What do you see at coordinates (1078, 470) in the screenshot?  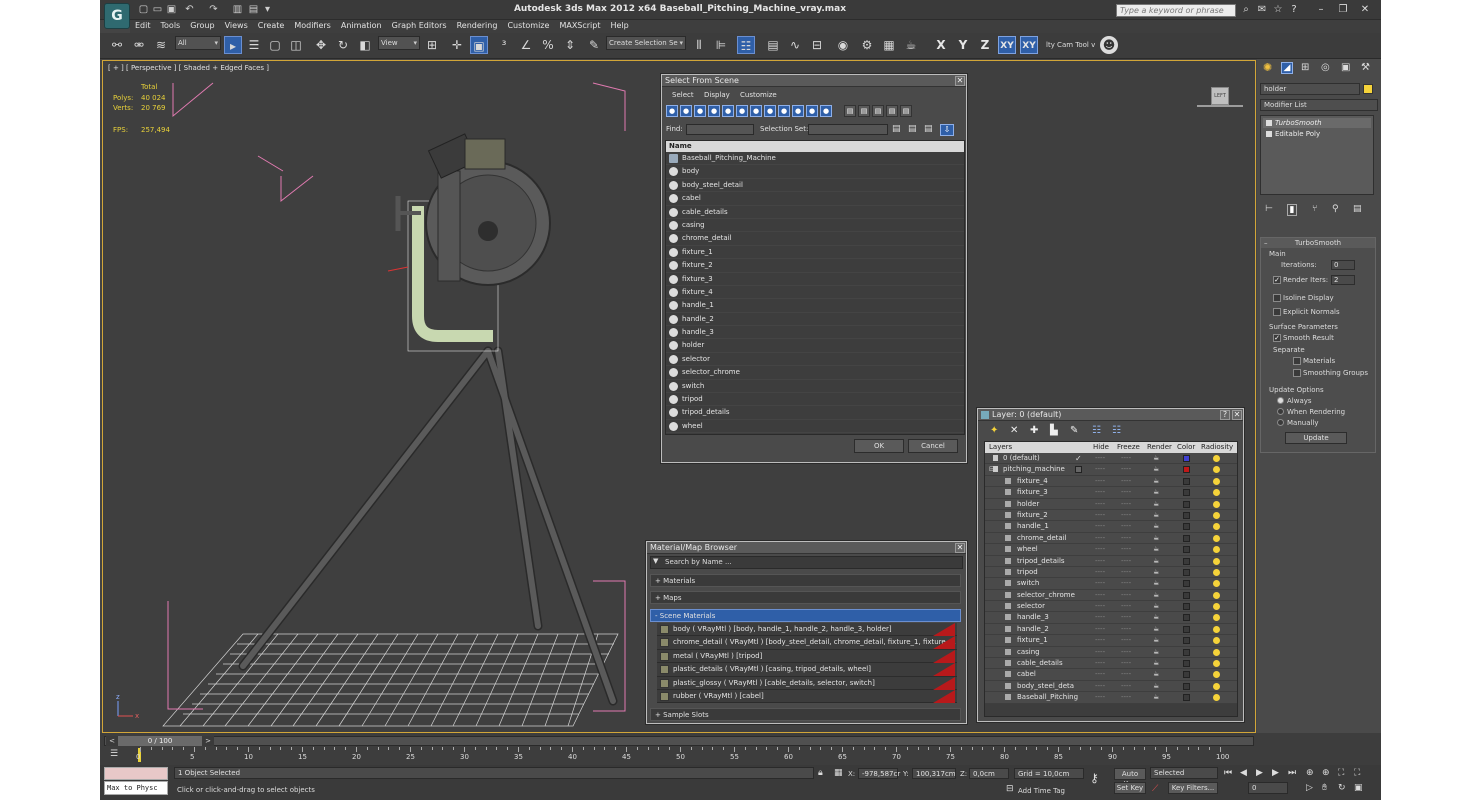 I see `set-current-layer-box` at bounding box center [1078, 470].